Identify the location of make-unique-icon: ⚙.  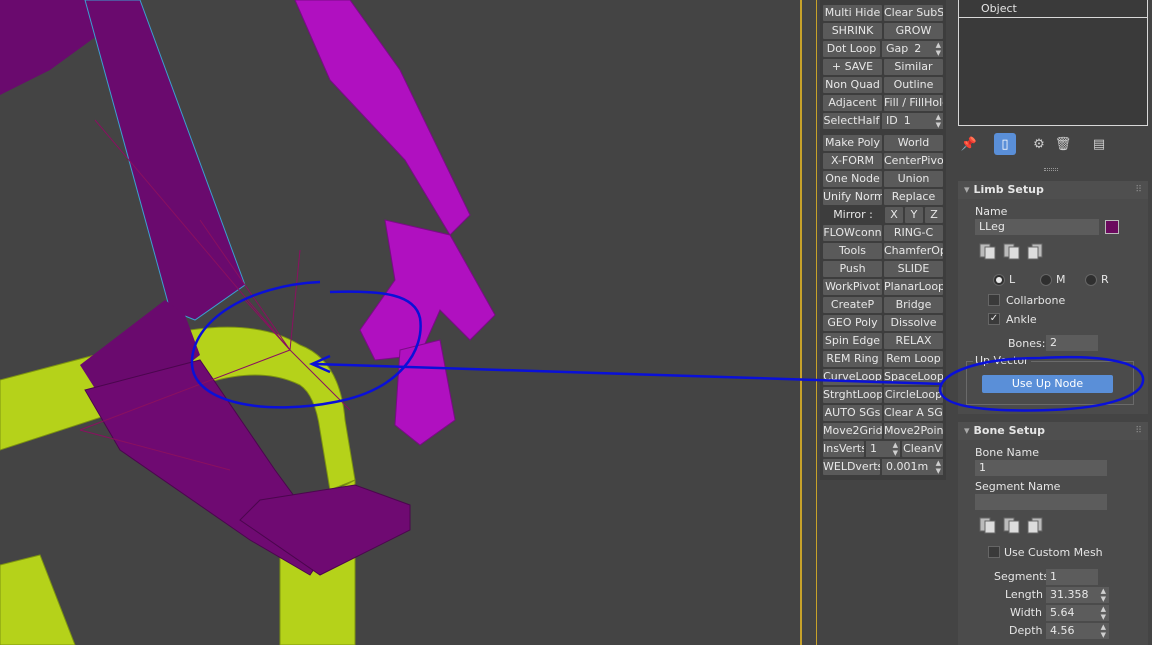
(1039, 144).